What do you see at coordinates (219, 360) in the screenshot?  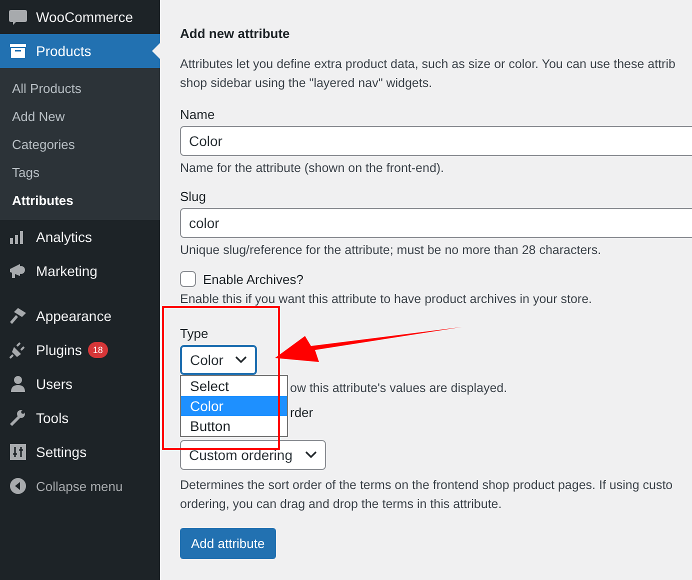 I see `type-select: Color` at bounding box center [219, 360].